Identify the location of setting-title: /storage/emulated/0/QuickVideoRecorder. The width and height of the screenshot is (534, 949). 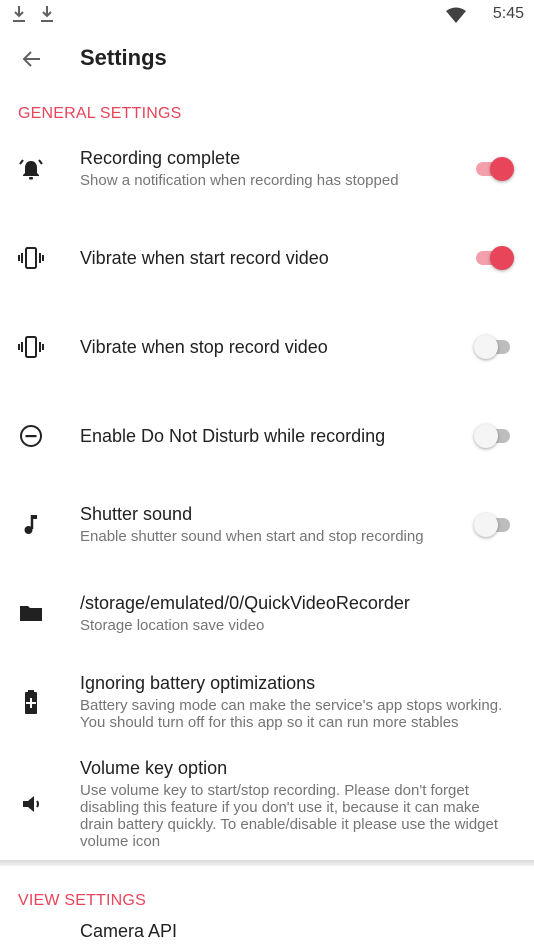
(245, 603).